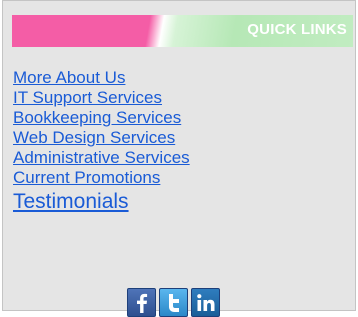 This screenshot has height=317, width=358. Describe the element at coordinates (97, 117) in the screenshot. I see `link-bookkeeping-services: Bookkeeping Services` at that location.